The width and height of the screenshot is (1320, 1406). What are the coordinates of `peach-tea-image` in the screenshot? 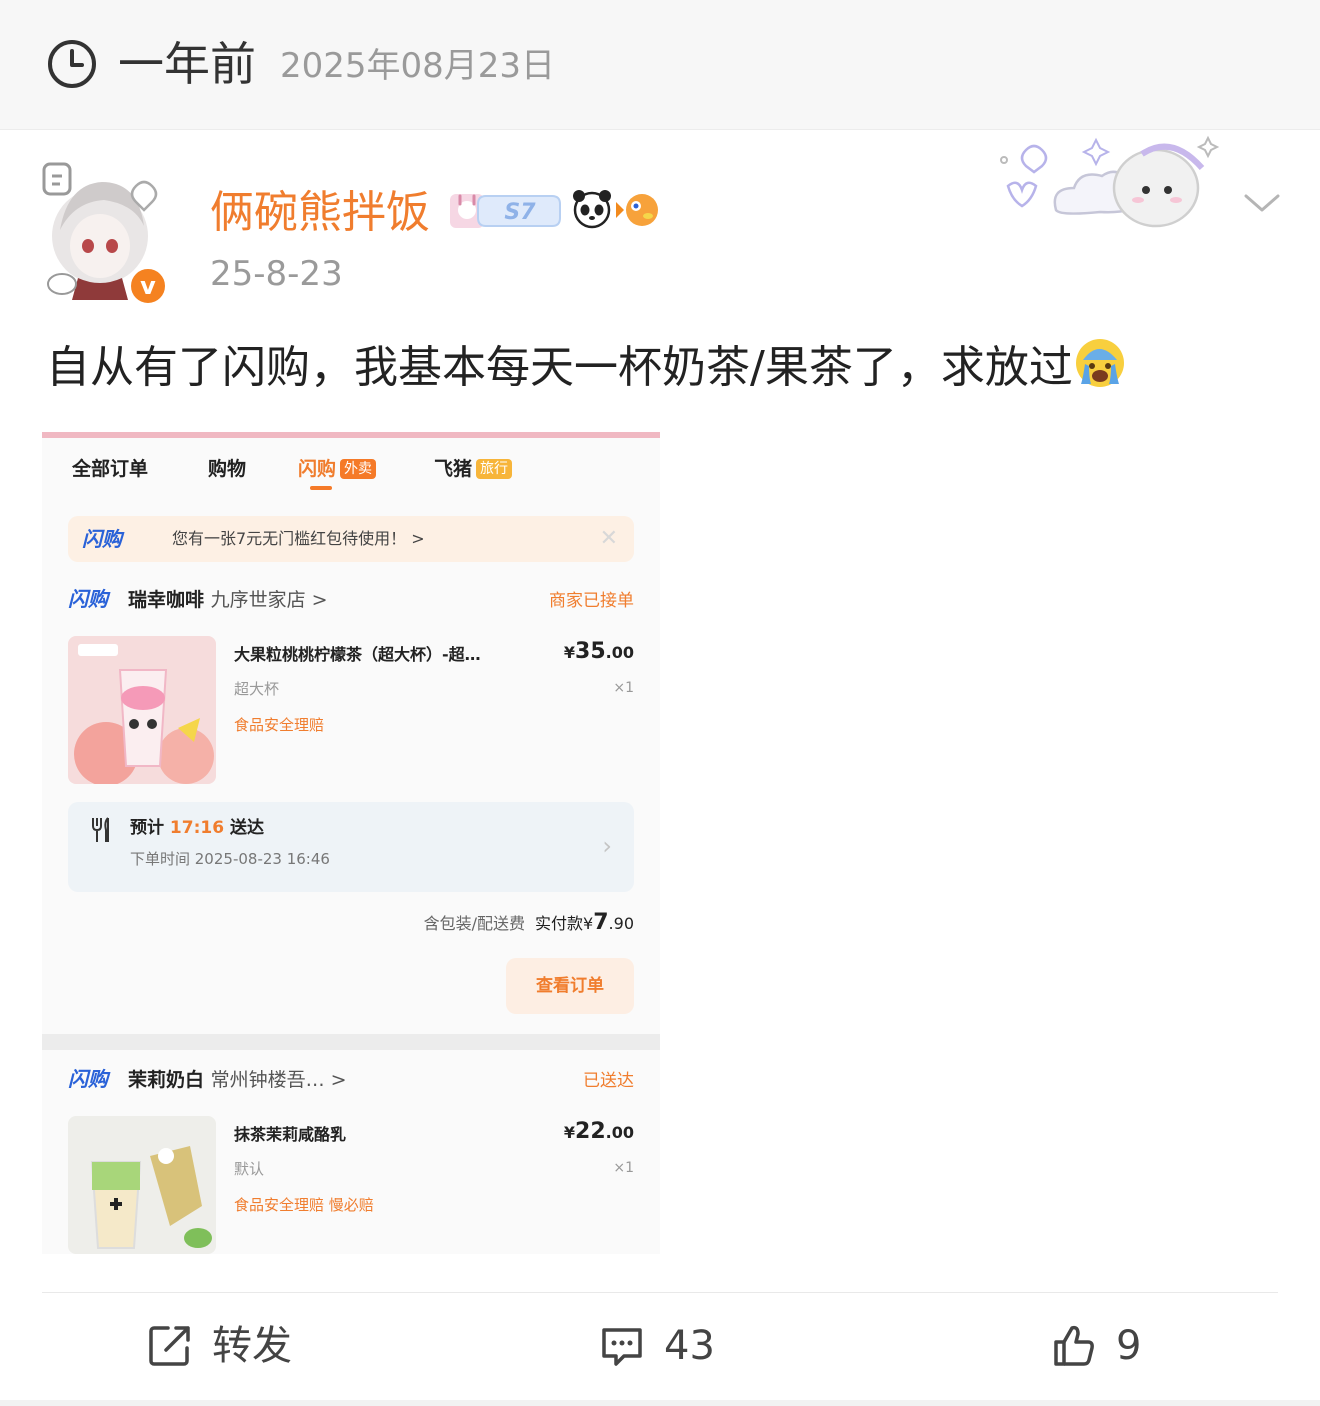 It's located at (142, 710).